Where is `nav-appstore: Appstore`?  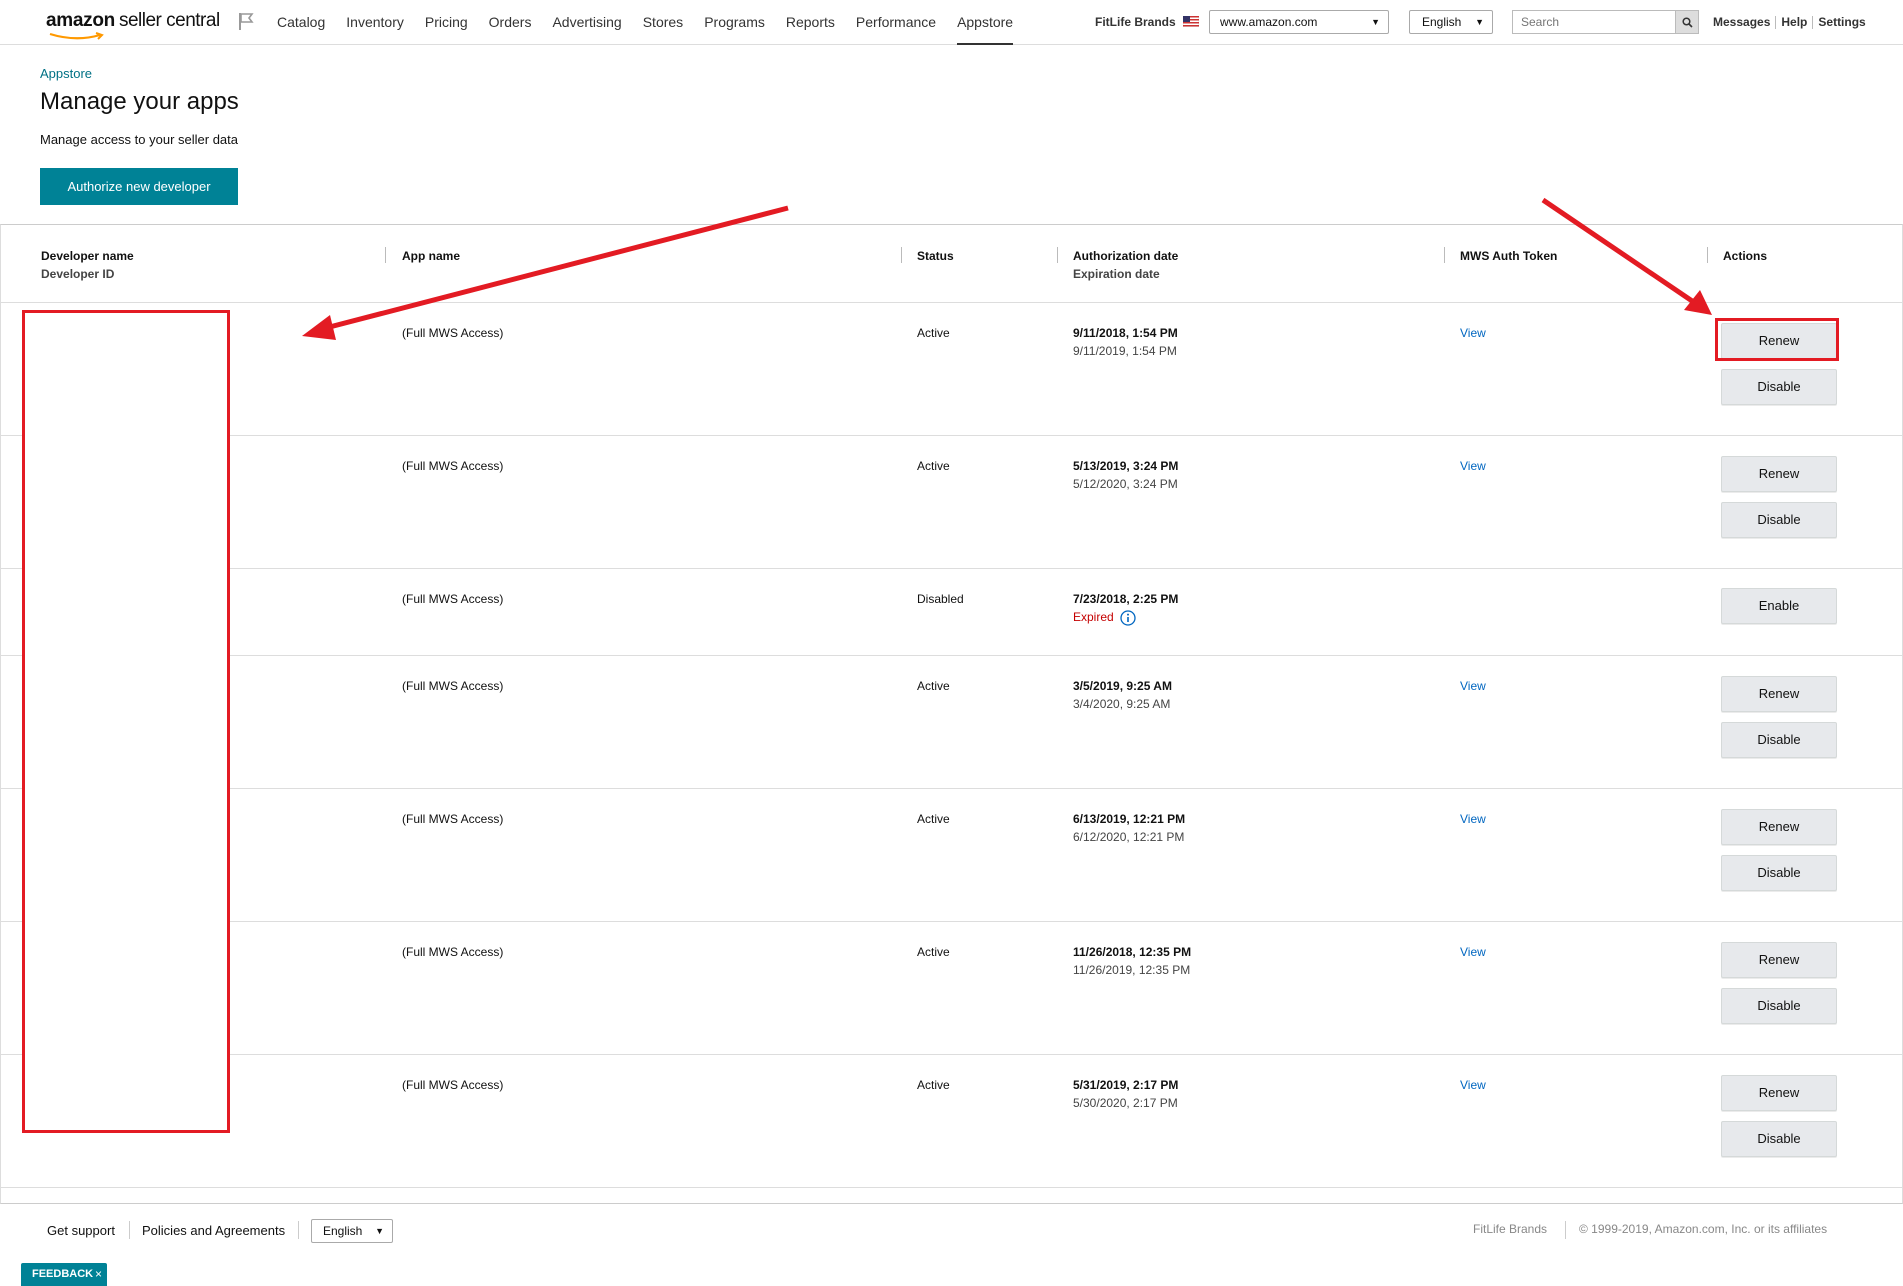 nav-appstore: Appstore is located at coordinates (985, 22).